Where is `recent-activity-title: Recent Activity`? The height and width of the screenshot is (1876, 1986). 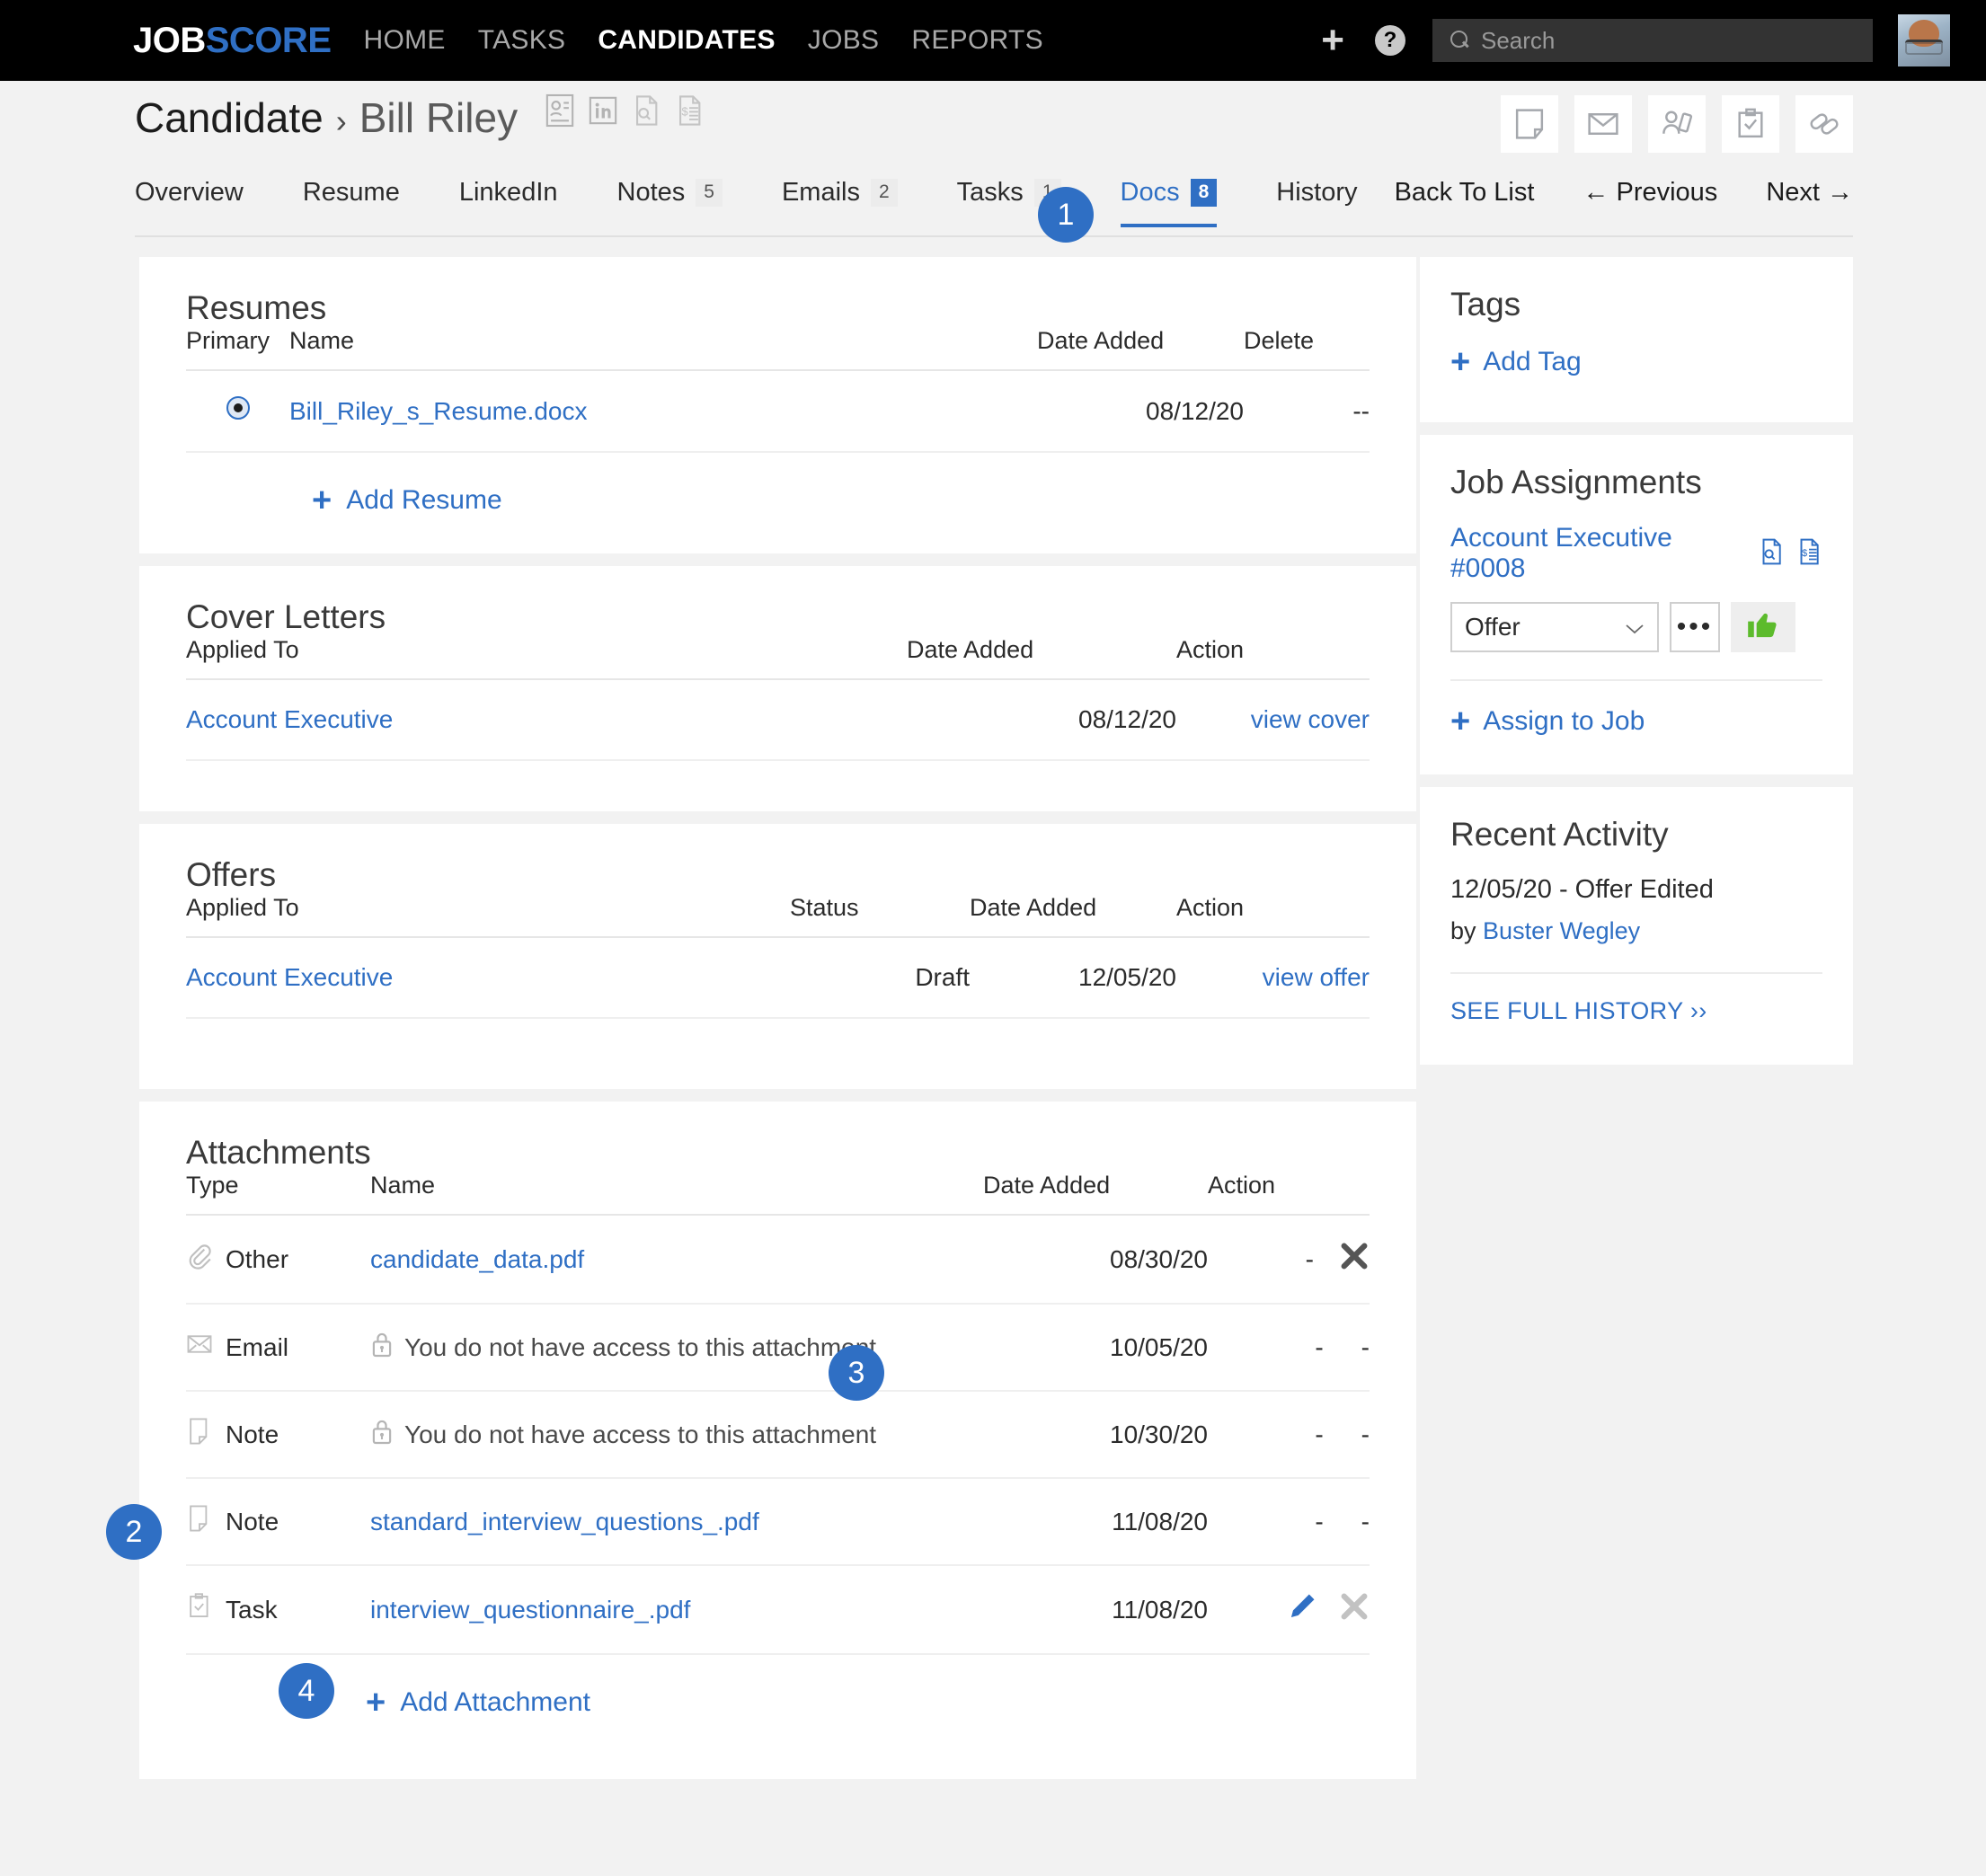 recent-activity-title: Recent Activity is located at coordinates (1560, 835).